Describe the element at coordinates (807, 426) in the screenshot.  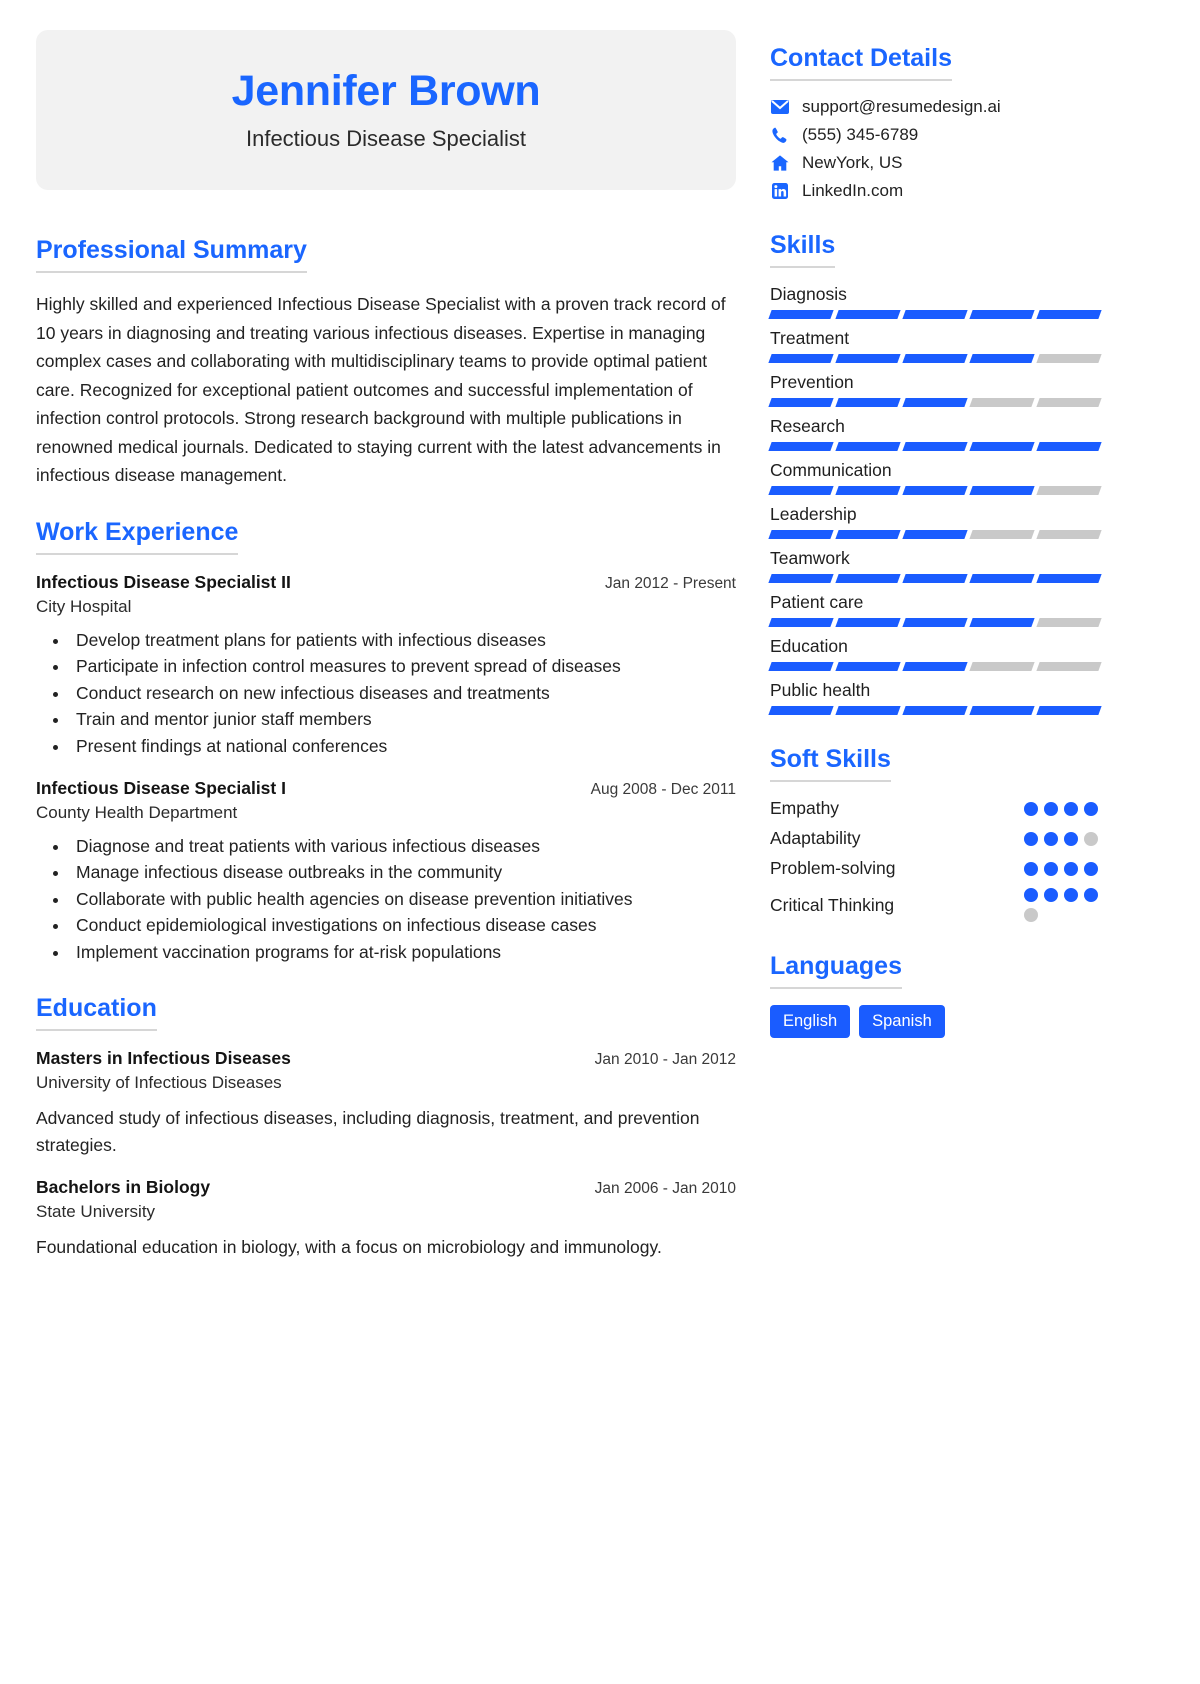
I see `skill-name: Research` at that location.